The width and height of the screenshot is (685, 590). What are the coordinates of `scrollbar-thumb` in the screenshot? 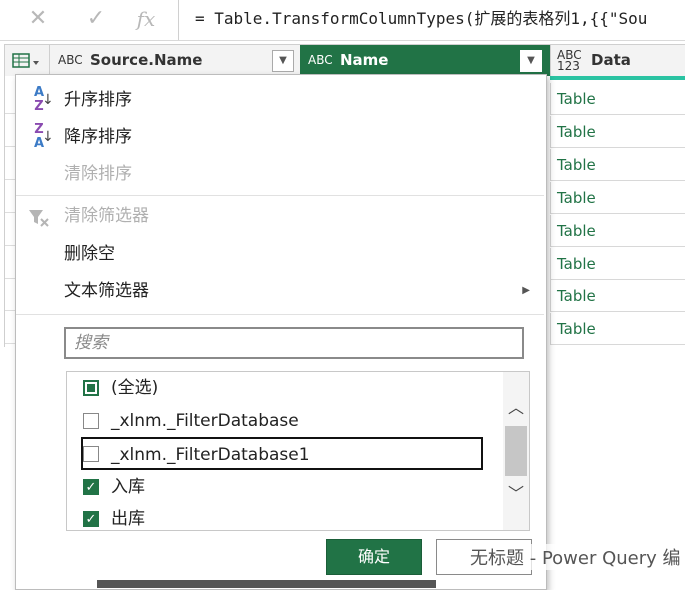 It's located at (516, 451).